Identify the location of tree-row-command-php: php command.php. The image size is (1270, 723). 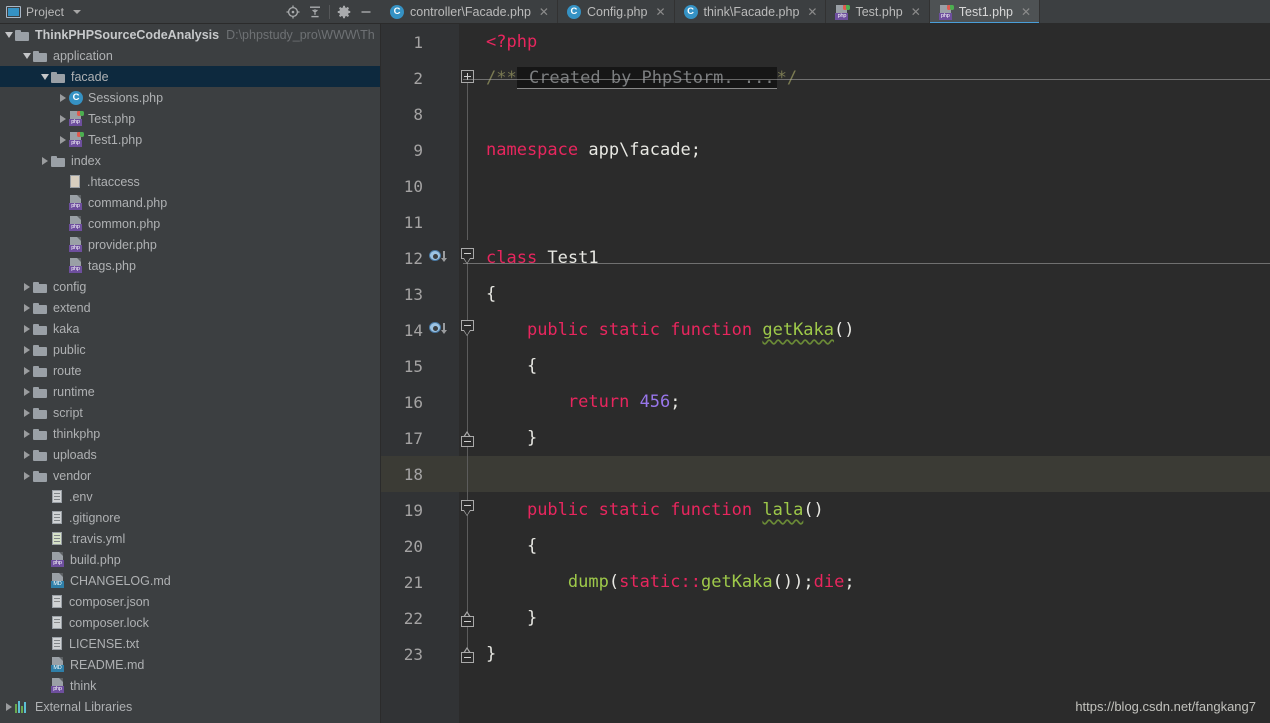
(190, 202).